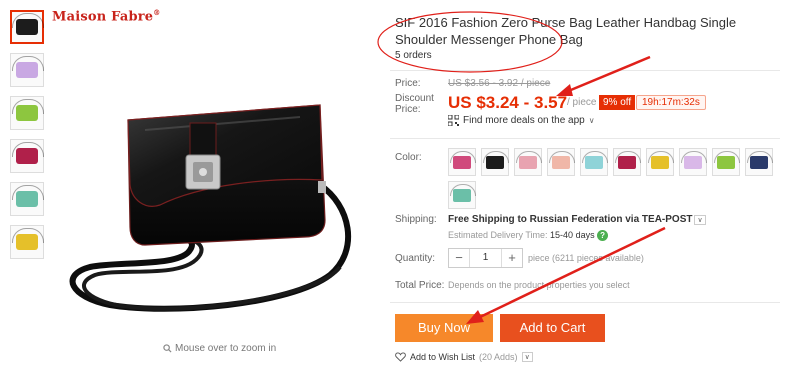 This screenshot has height=375, width=800. Describe the element at coordinates (512, 258) in the screenshot. I see `quantity-increase-button: +` at that location.